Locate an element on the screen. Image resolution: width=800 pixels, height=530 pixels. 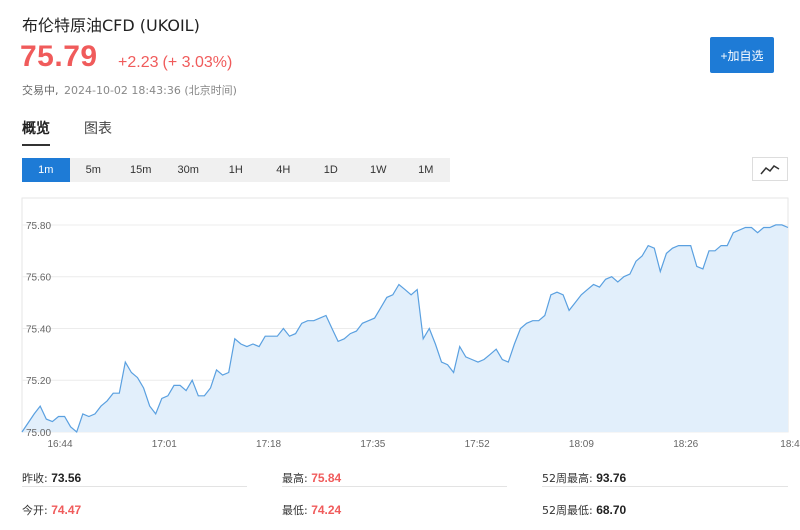
x-tick-label: 17:01 is located at coordinates (164, 444).